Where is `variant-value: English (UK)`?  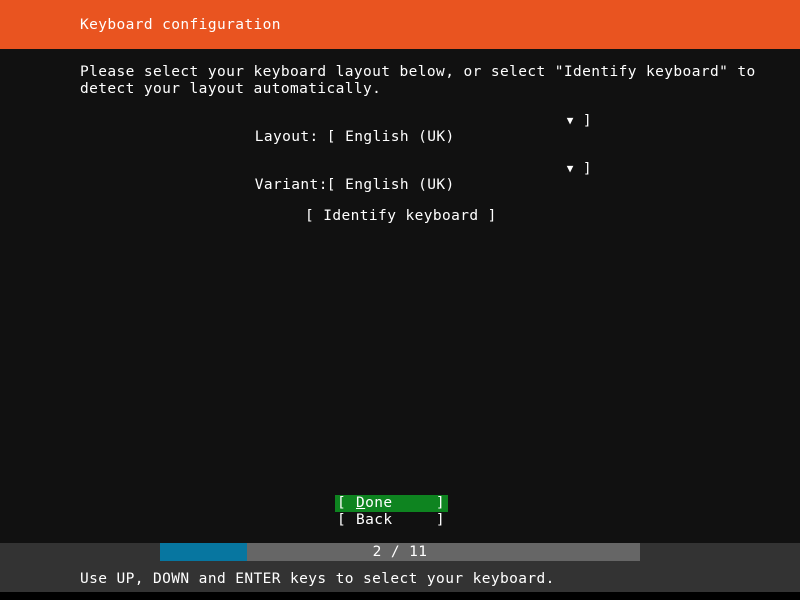
variant-value: English (UK) is located at coordinates (400, 185).